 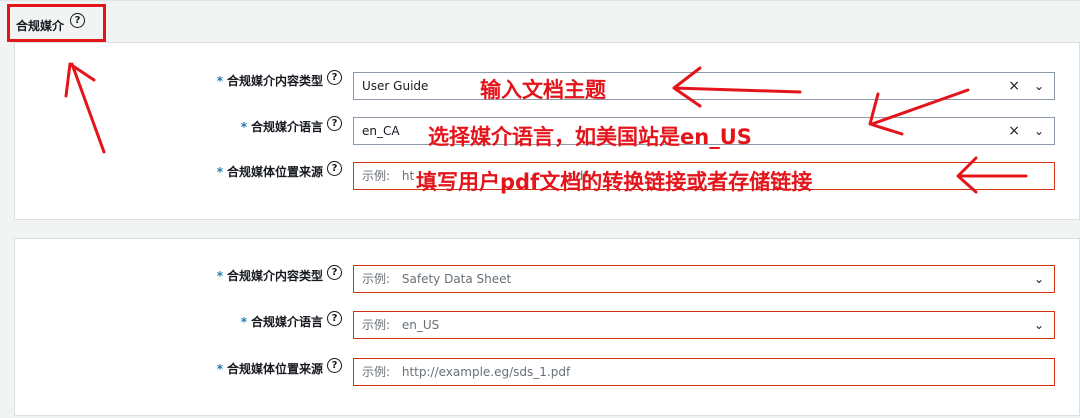 What do you see at coordinates (543, 90) in the screenshot?
I see `annotation-topic: 输入文档主题` at bounding box center [543, 90].